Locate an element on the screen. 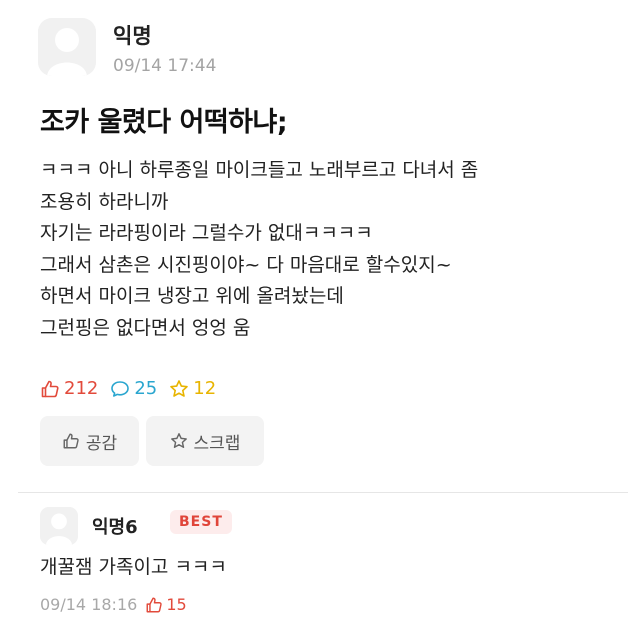 Image resolution: width=640 pixels, height=625 pixels. post-title: 조카 울렸다 어떡하냐; is located at coordinates (164, 122).